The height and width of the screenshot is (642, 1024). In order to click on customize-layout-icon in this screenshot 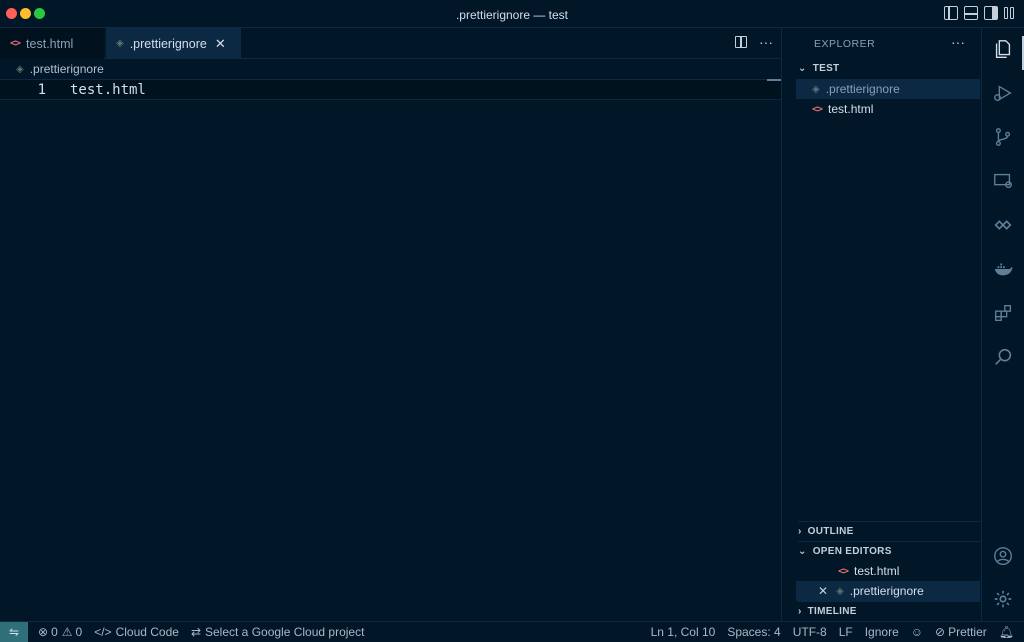, I will do `click(1011, 13)`.